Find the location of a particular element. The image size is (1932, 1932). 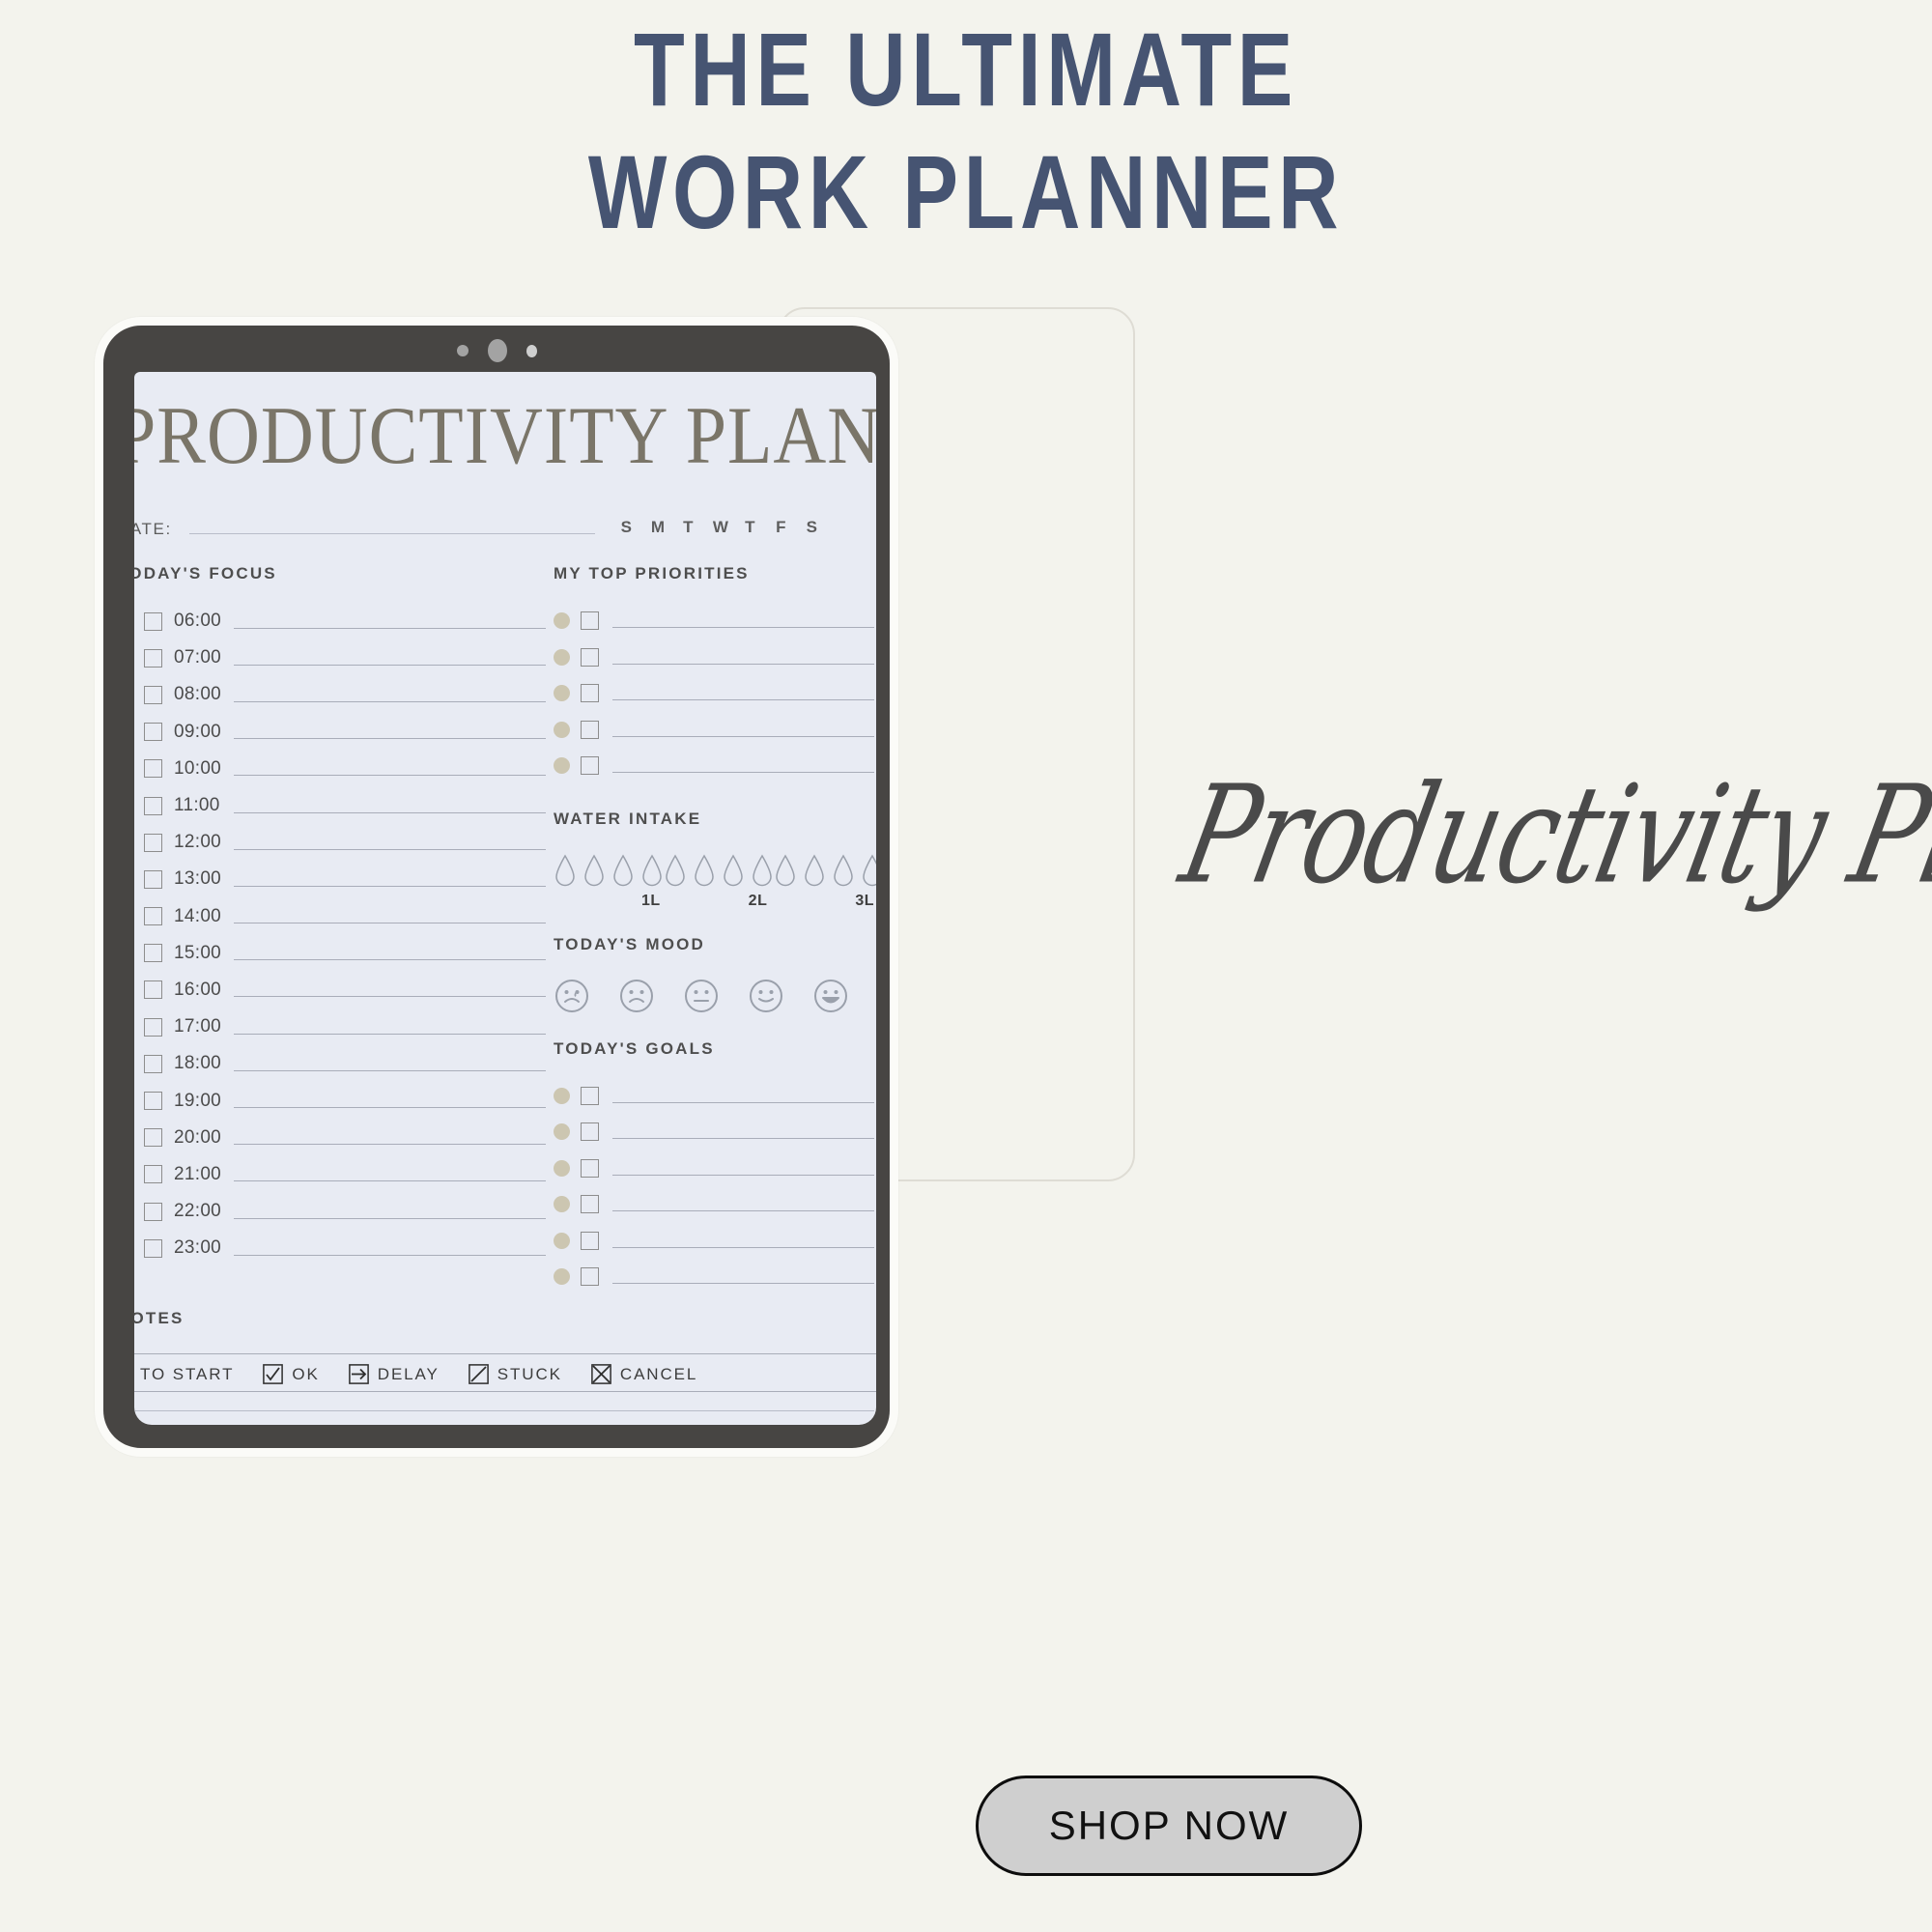

mood-happy-face-icon is located at coordinates (830, 996).